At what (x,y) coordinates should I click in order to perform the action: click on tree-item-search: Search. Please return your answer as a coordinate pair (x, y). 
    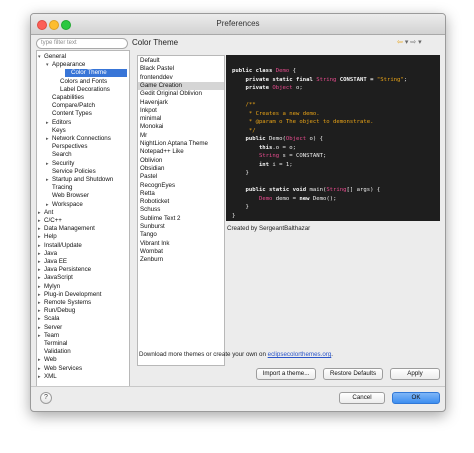
    Looking at the image, I should click on (83, 155).